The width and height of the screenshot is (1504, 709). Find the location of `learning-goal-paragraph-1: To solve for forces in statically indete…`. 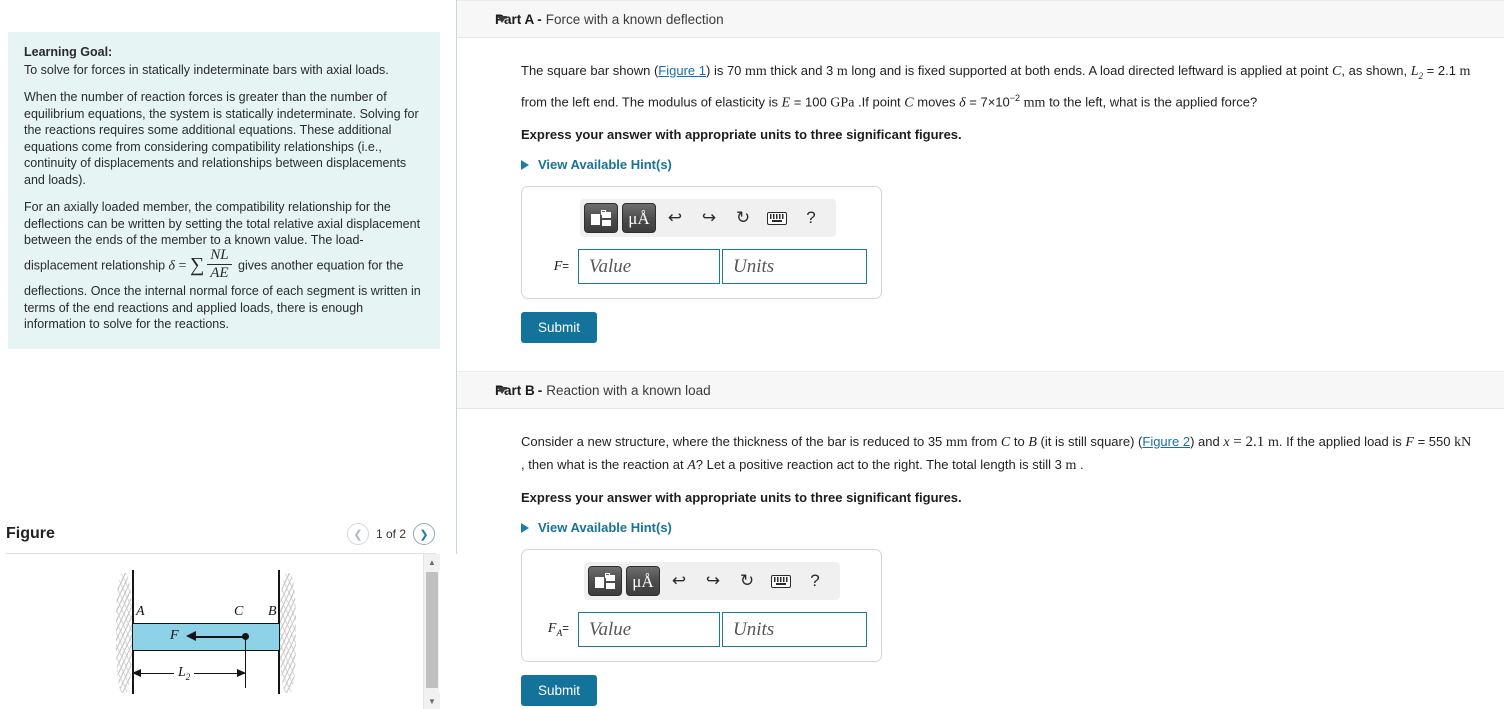

learning-goal-paragraph-1: To solve for forces in statically indete… is located at coordinates (206, 69).